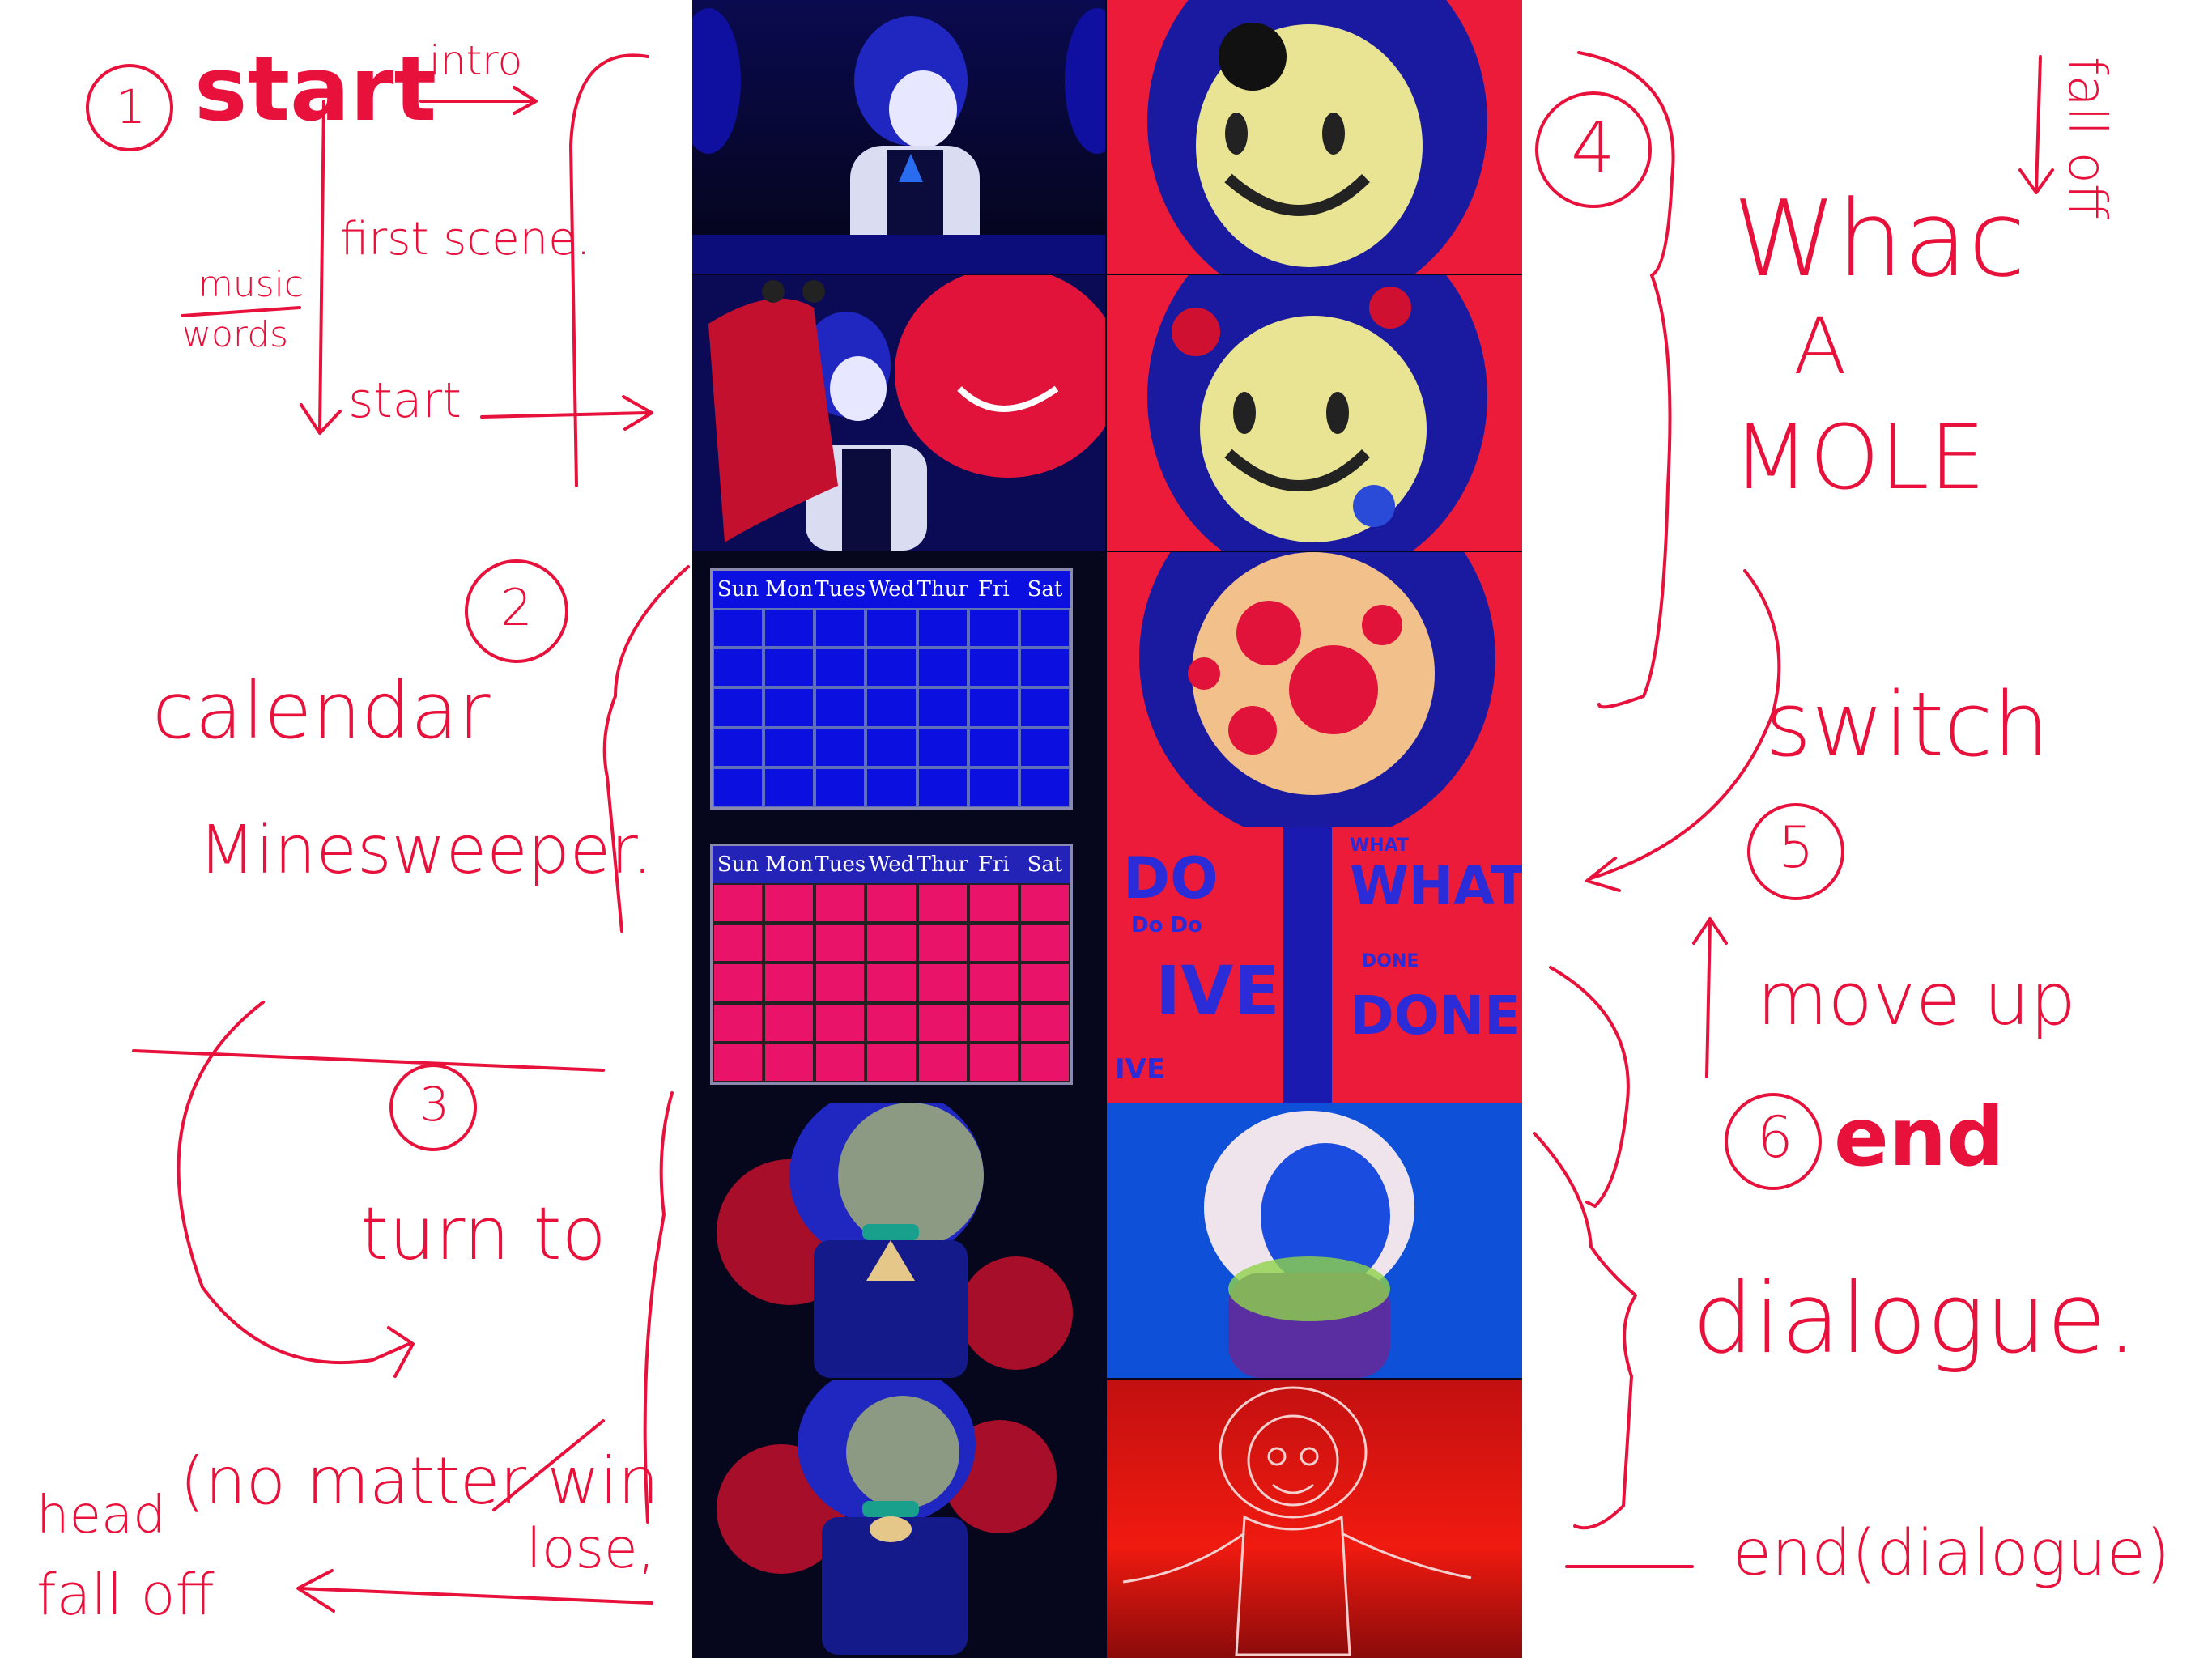  What do you see at coordinates (1314, 413) in the screenshot?
I see `panel-face-moles` at bounding box center [1314, 413].